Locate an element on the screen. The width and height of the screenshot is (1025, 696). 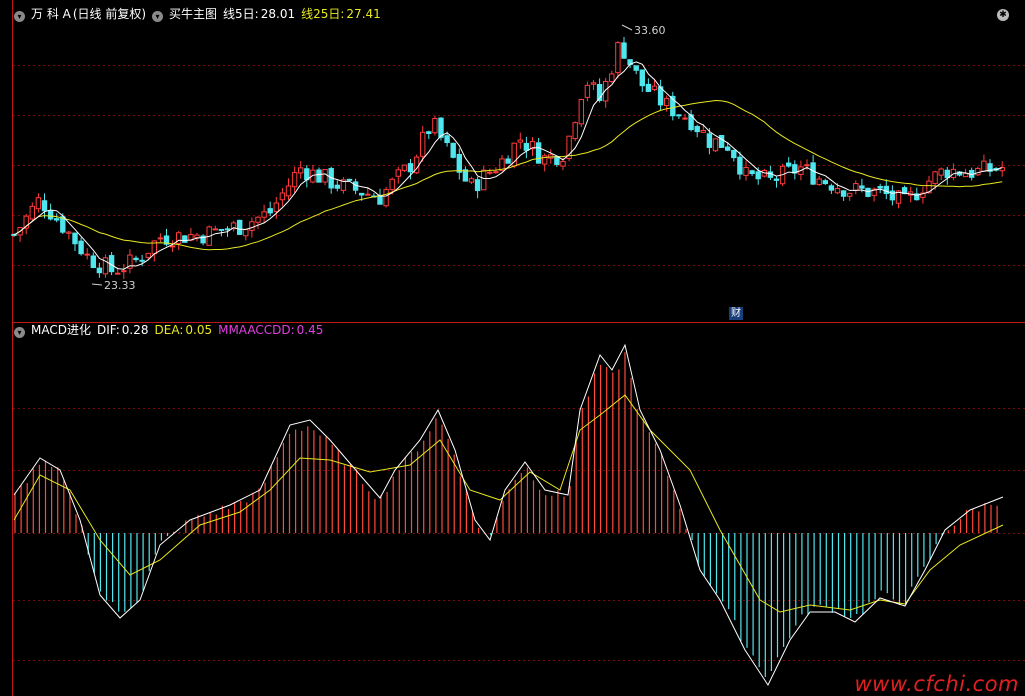
indicator-name: 买牛主图 is located at coordinates (193, 14).